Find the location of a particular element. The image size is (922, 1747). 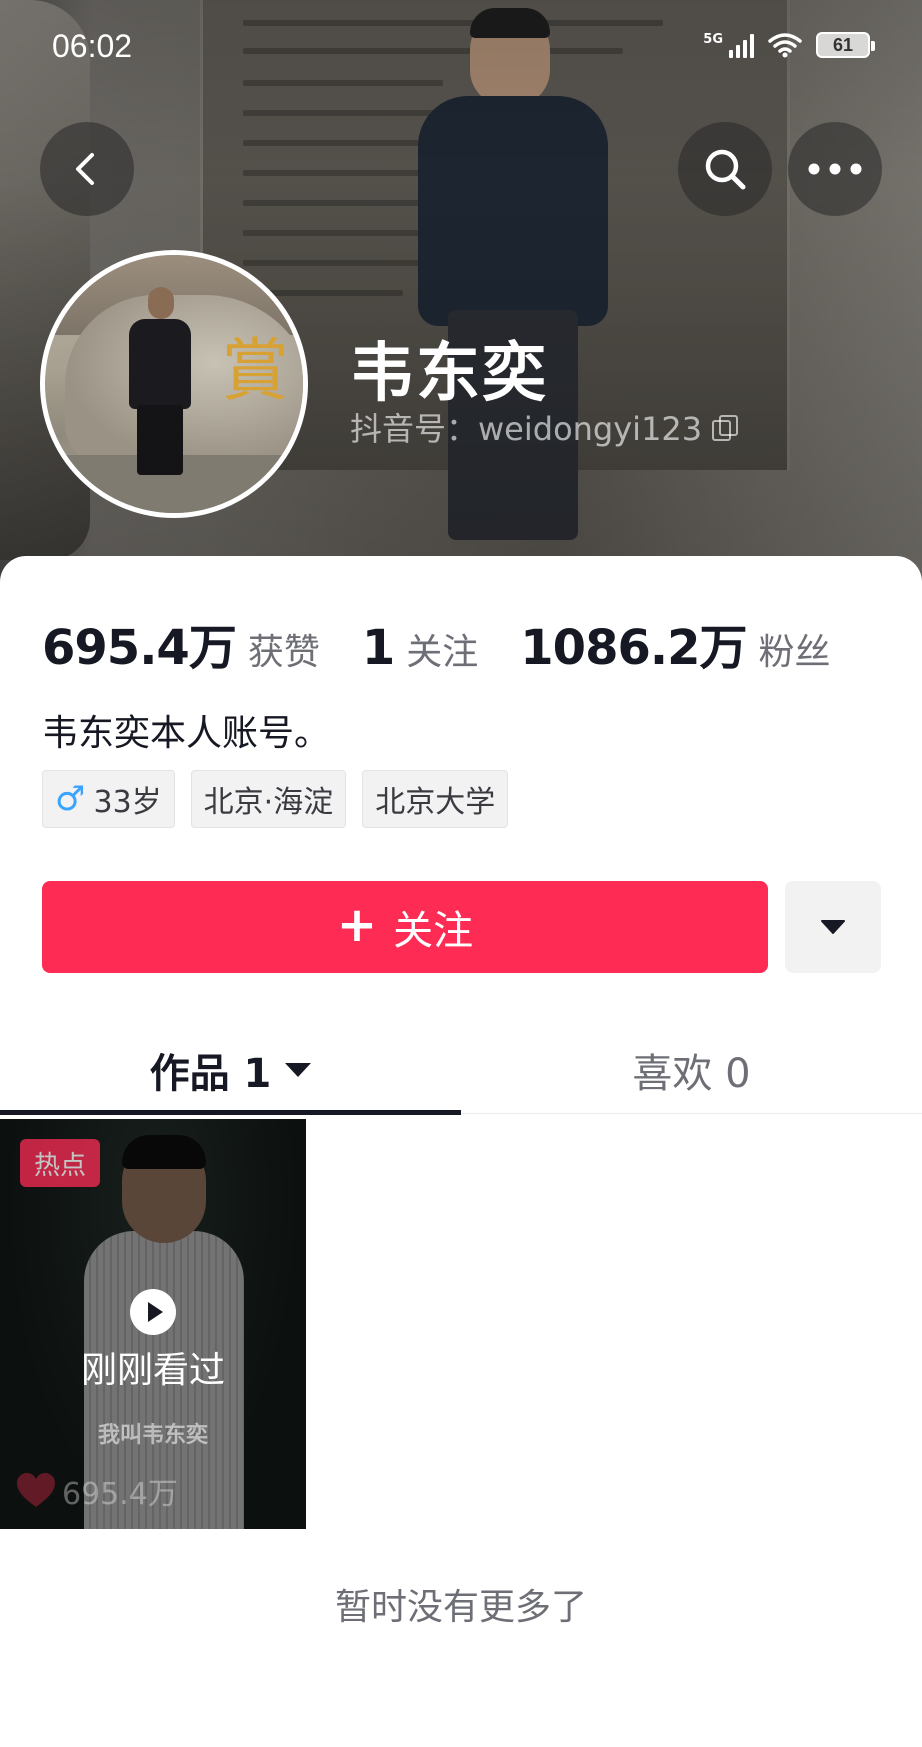

wifi-icon is located at coordinates (785, 45).